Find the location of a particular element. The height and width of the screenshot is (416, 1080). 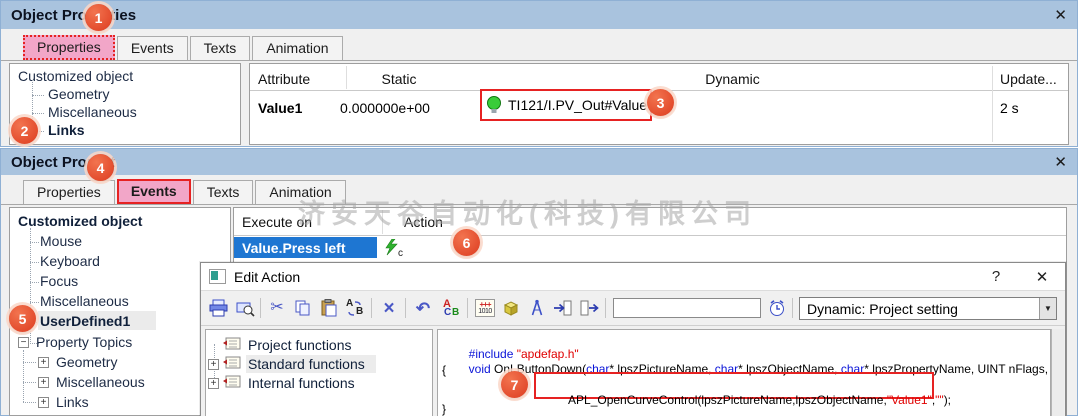

function-group-standard: Standard functions is located at coordinates (306, 364).